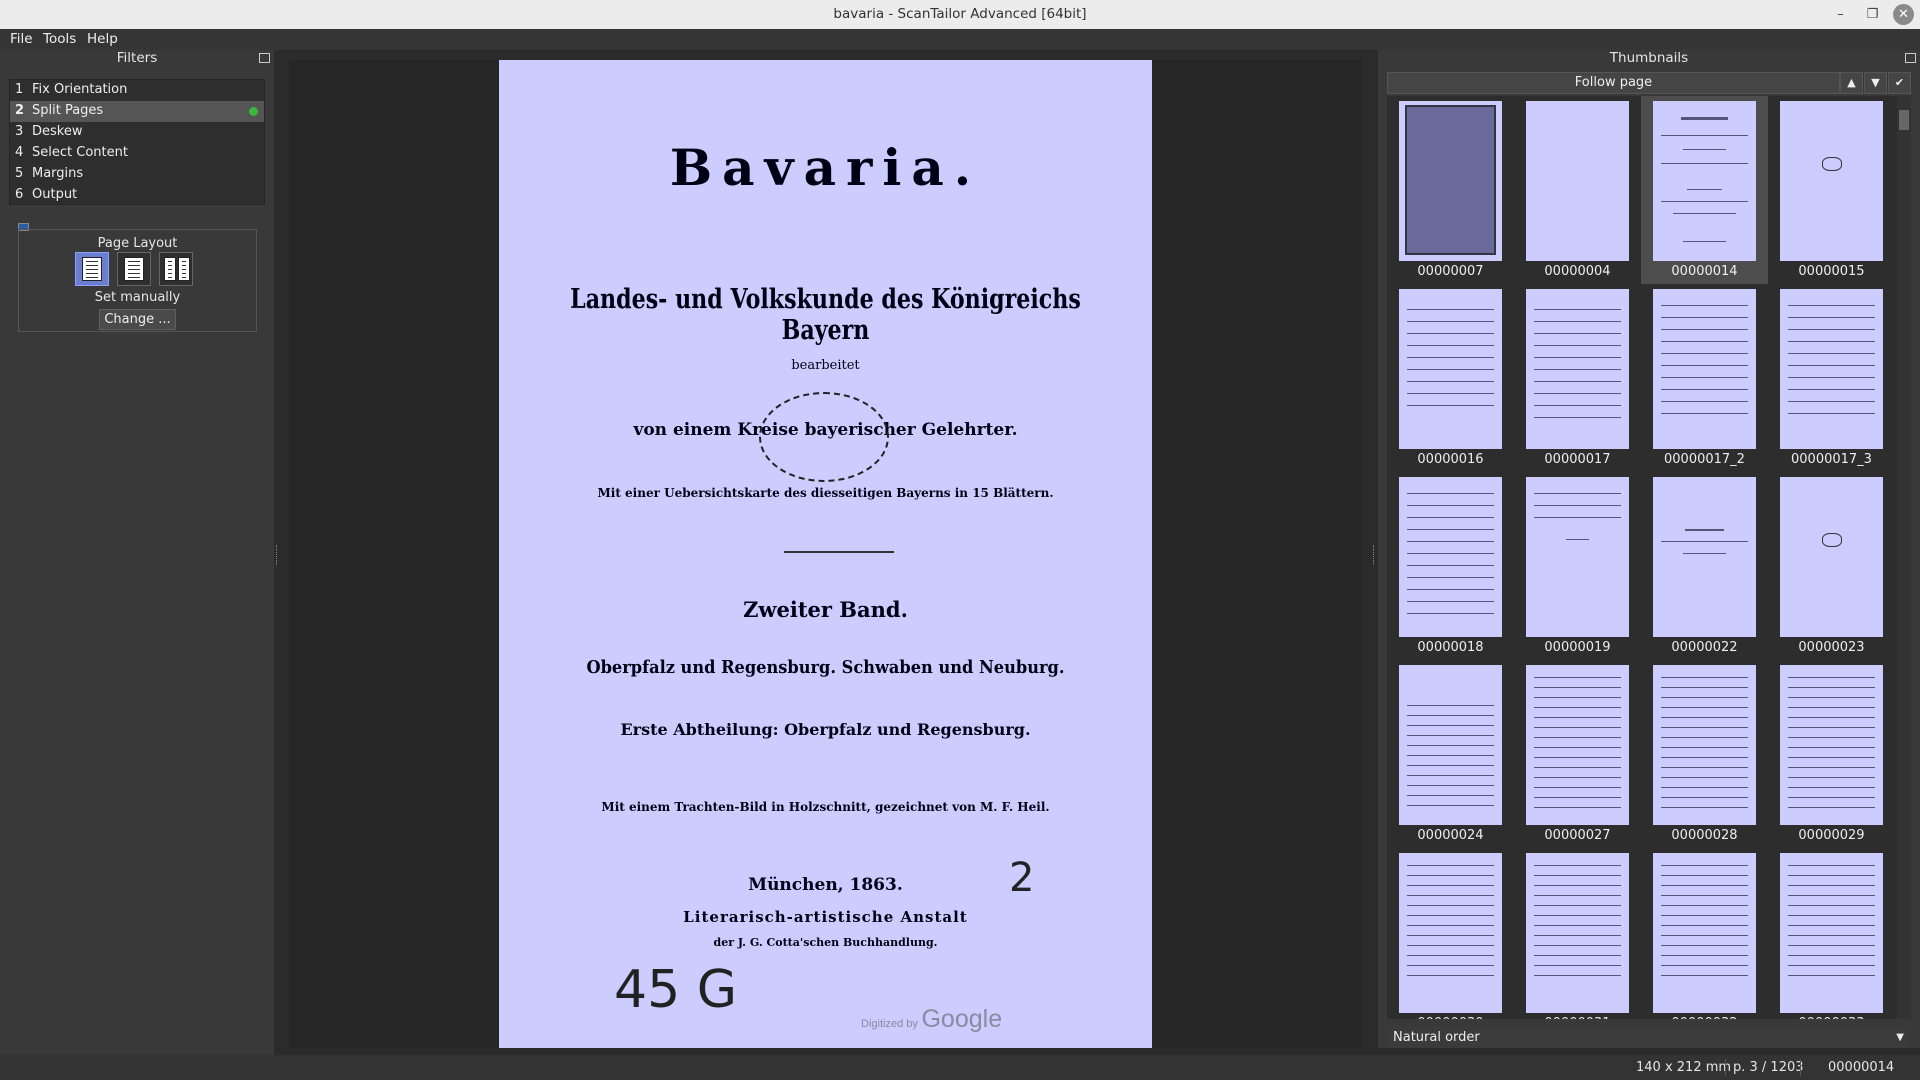  I want to click on page-counter: p. 3 / 1203, so click(1768, 1067).